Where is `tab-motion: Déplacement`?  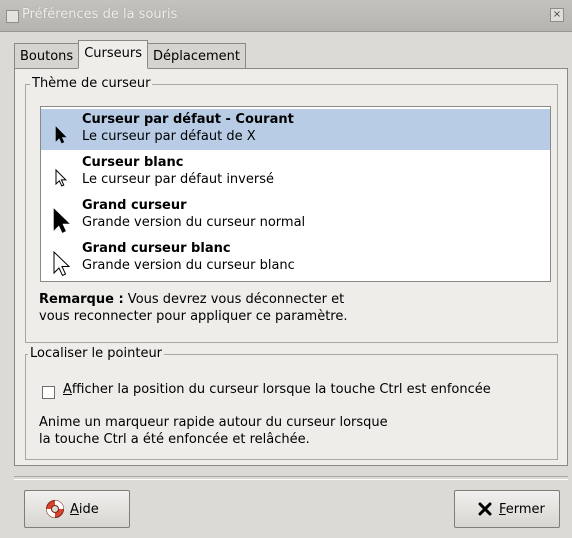 tab-motion: Déplacement is located at coordinates (196, 56).